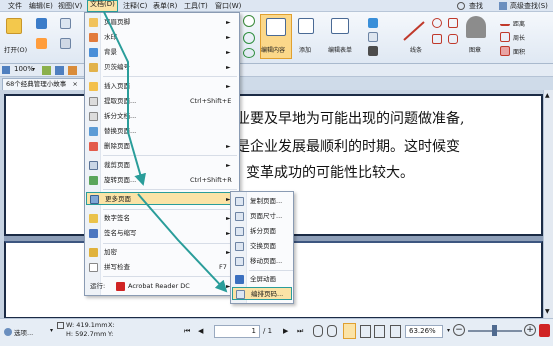  Describe the element at coordinates (494, 330) in the screenshot. I see `zoom-slider-thumb` at that location.